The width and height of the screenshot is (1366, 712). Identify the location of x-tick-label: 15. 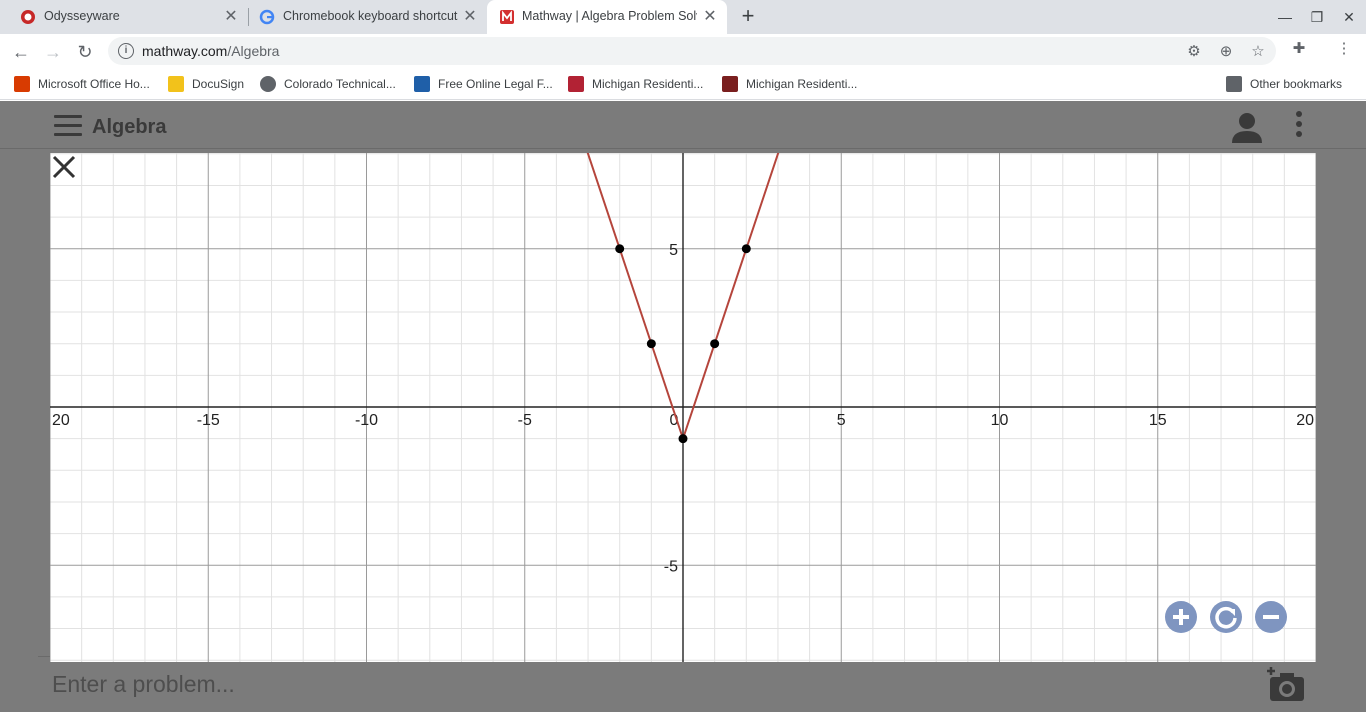
(1158, 420).